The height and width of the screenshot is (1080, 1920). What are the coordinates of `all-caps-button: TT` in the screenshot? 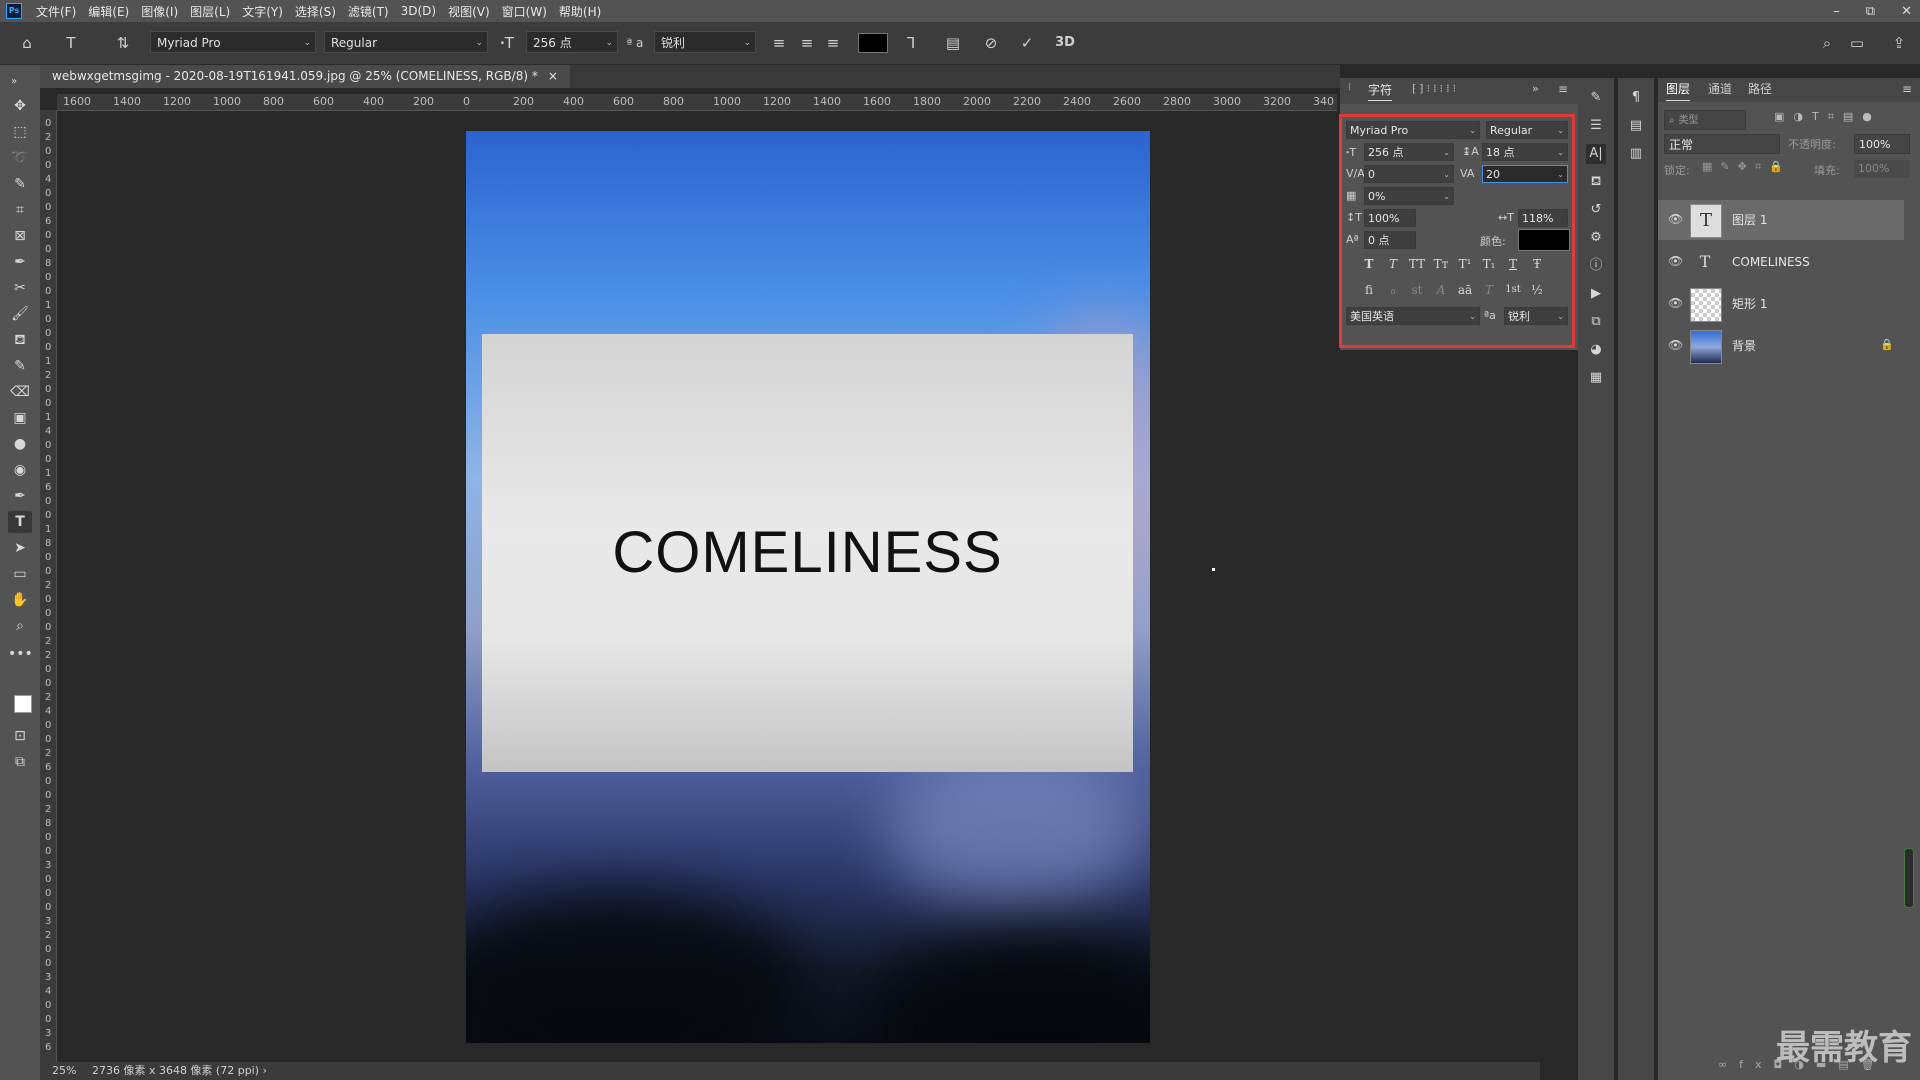 It's located at (1417, 264).